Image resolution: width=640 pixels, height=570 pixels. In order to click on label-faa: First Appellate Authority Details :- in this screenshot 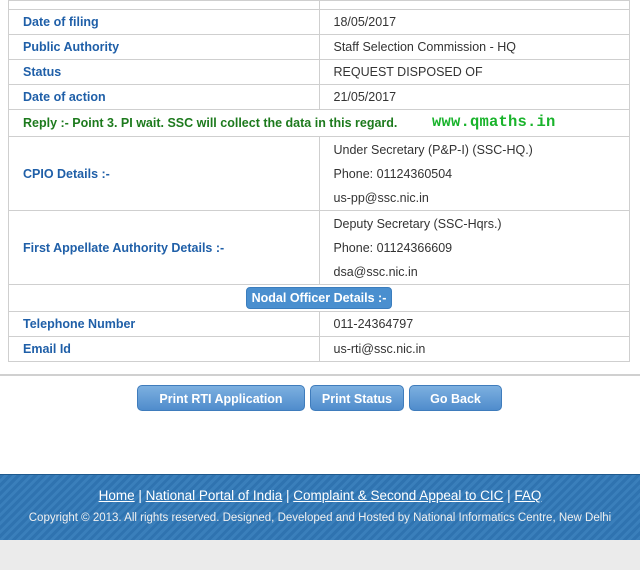, I will do `click(164, 247)`.